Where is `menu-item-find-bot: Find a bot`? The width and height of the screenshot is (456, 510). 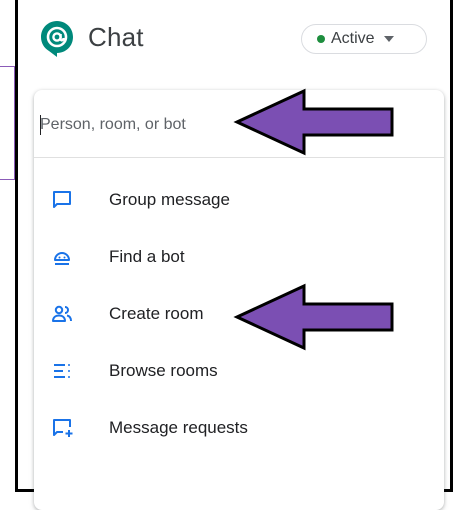 menu-item-find-bot: Find a bot is located at coordinates (239, 257).